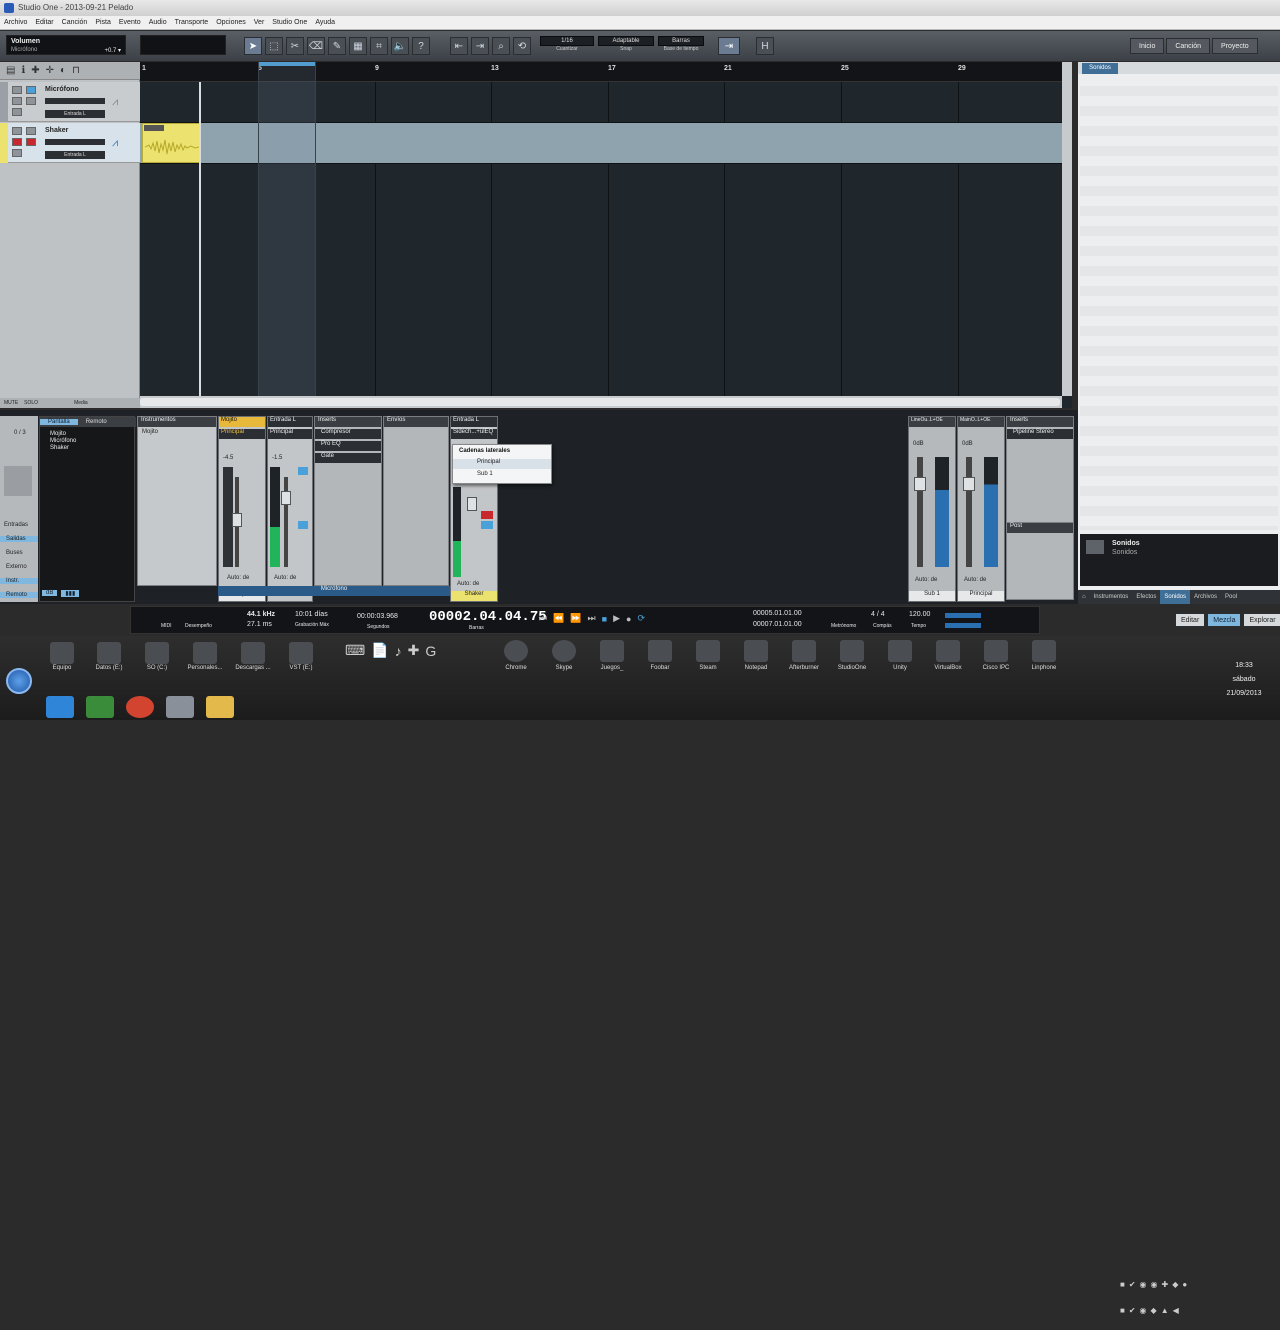 This screenshot has height=1330, width=1280. I want to click on home-icon: ⌂, so click(1084, 597).